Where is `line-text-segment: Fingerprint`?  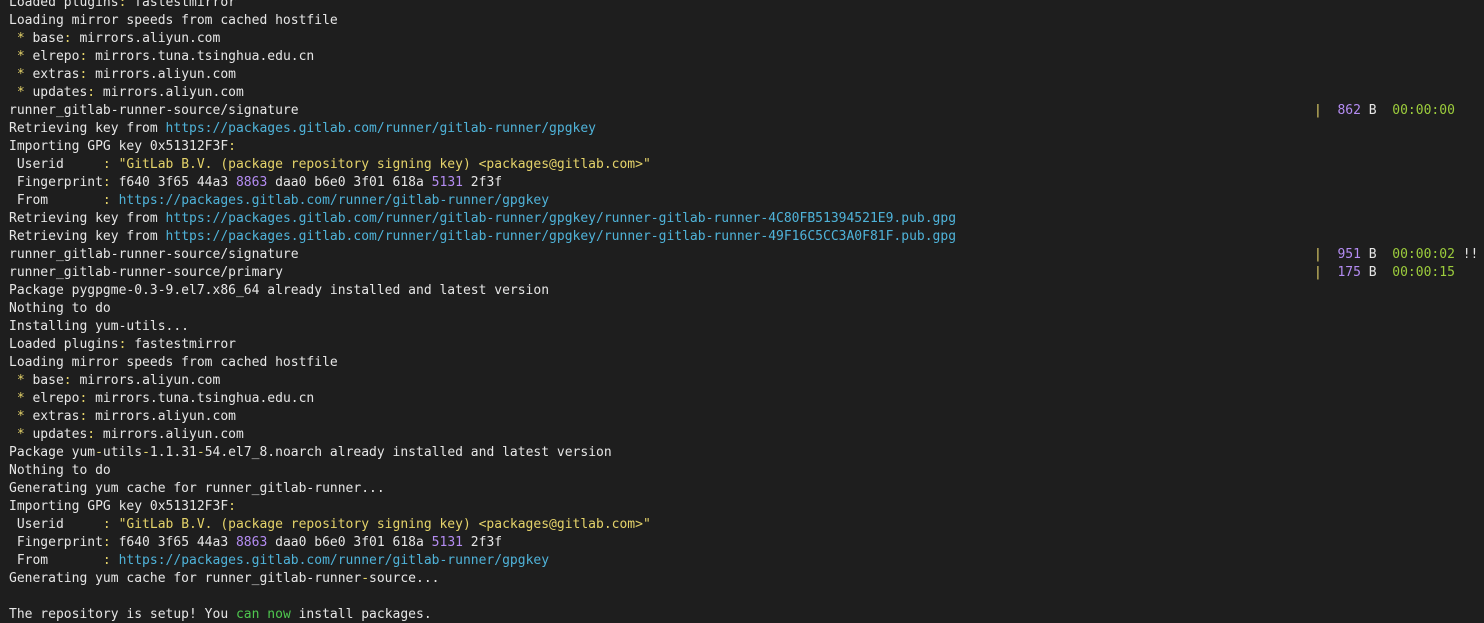 line-text-segment: Fingerprint is located at coordinates (56, 182).